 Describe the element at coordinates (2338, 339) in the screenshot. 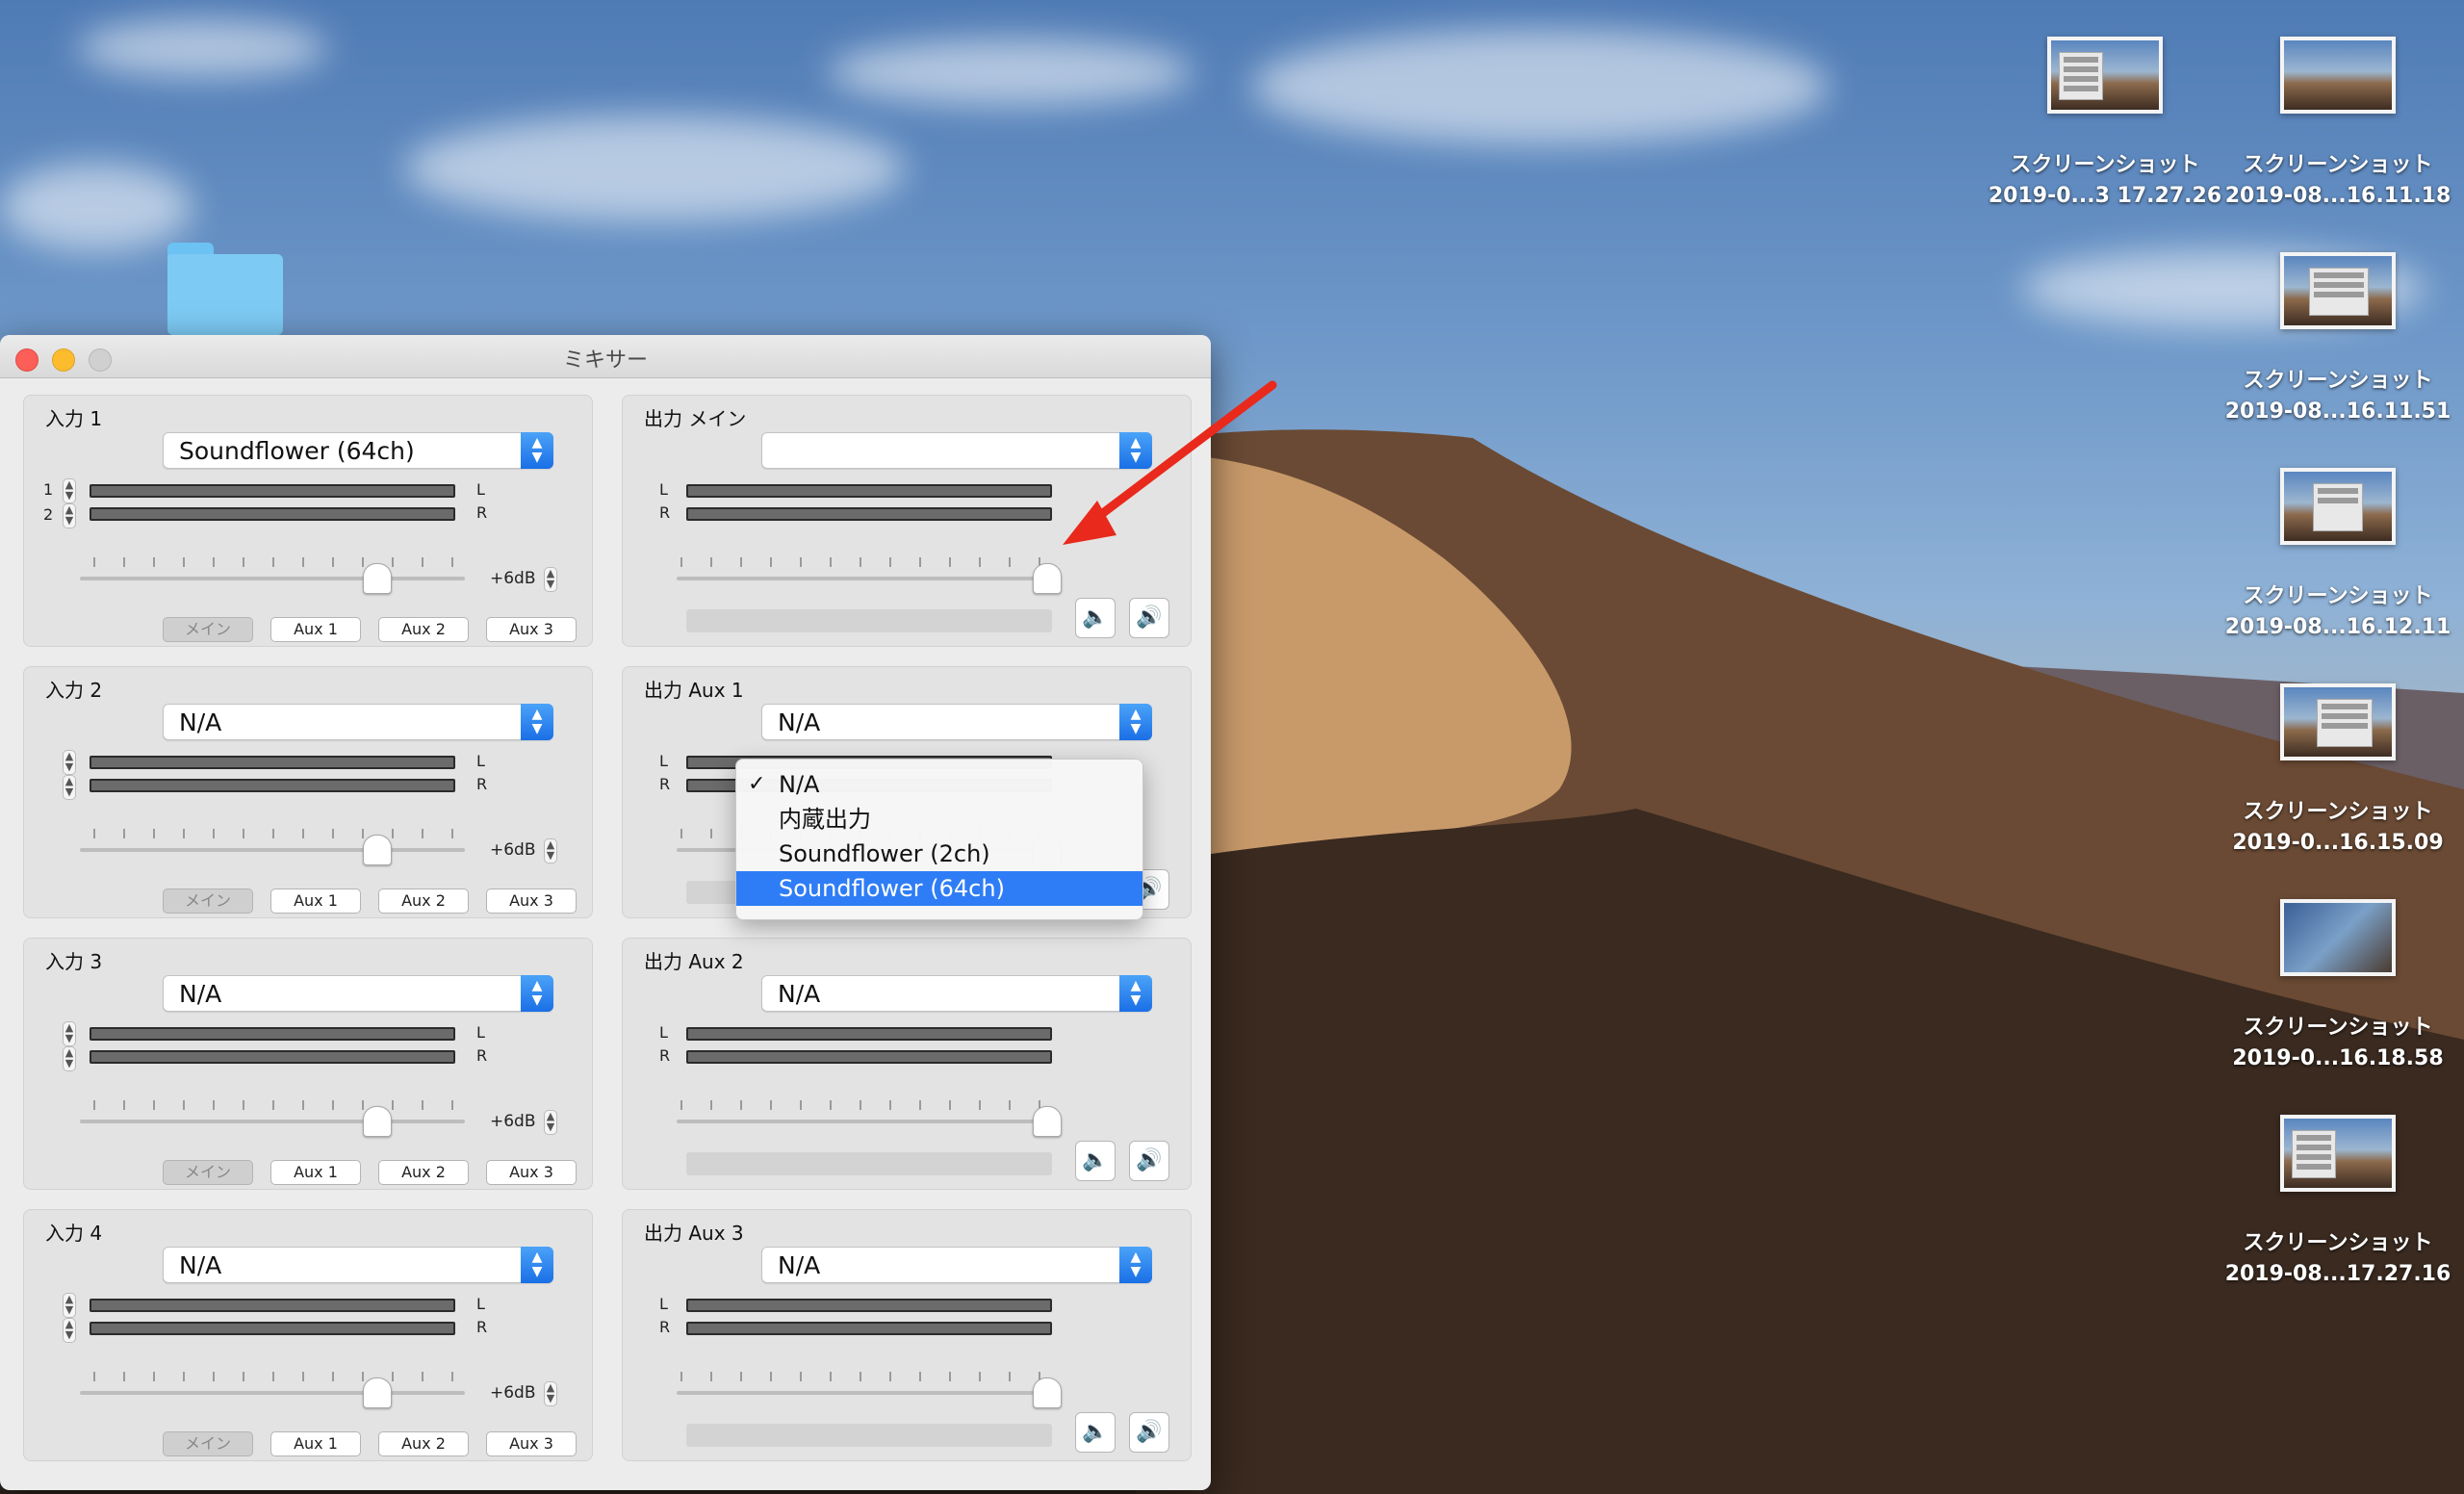

I see `desktop-icon-screenshot: スクリーンショット 2019-08...16.11.51` at that location.